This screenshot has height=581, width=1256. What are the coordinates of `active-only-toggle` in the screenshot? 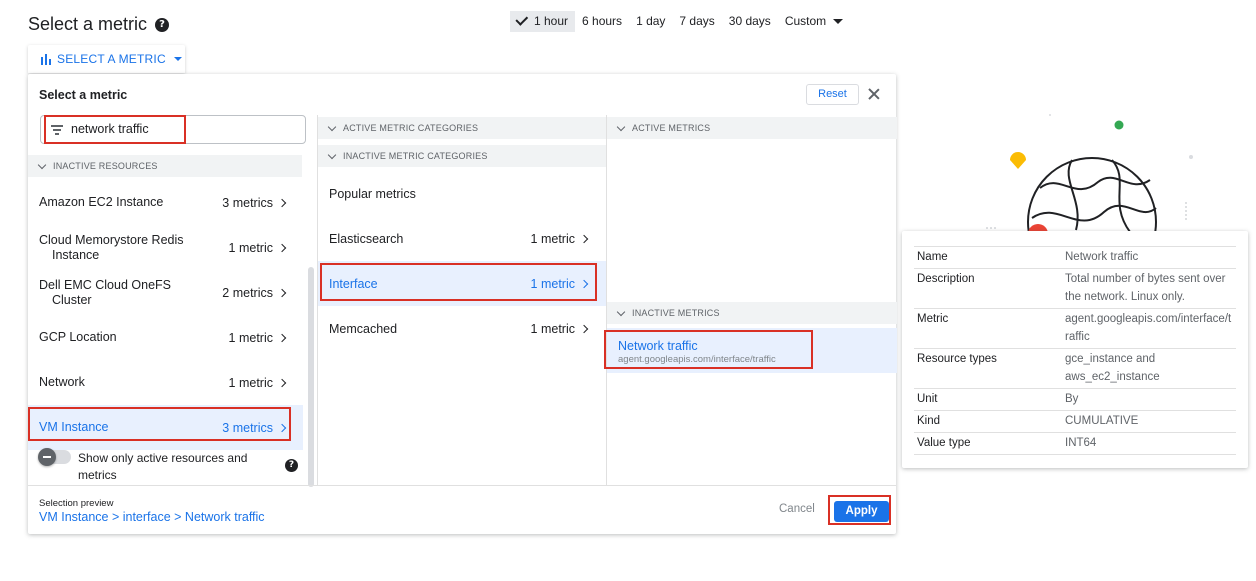 It's located at (54, 457).